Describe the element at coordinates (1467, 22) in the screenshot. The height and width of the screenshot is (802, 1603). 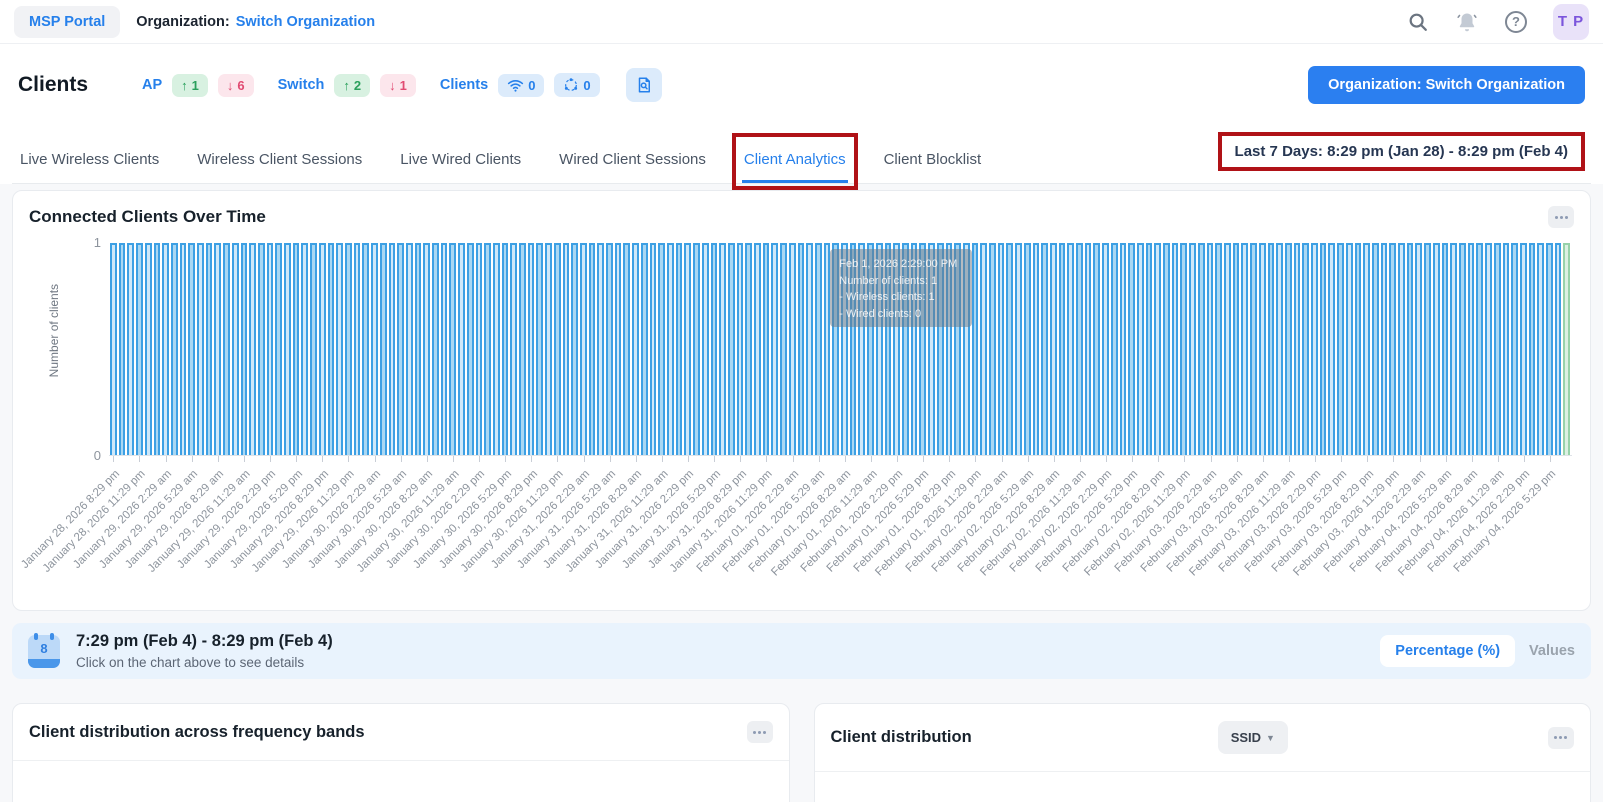
I see `bell-icon` at that location.